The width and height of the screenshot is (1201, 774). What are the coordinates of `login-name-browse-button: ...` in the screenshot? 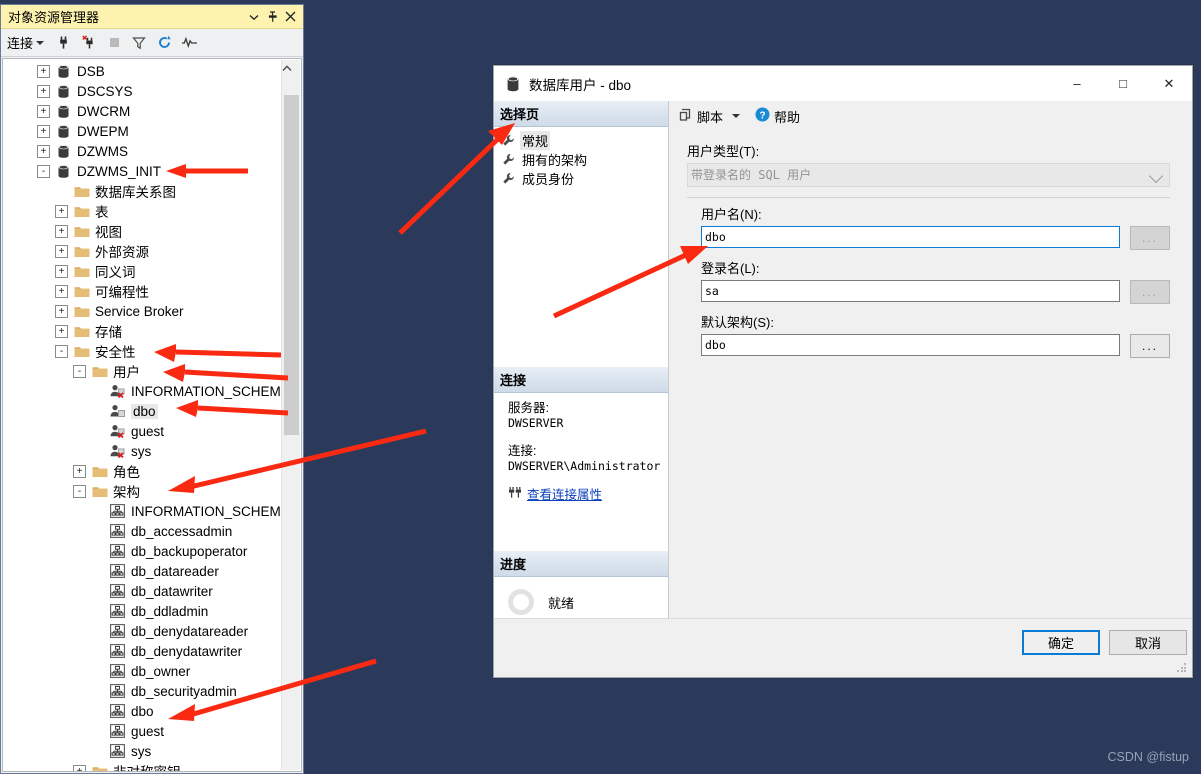 It's located at (1150, 292).